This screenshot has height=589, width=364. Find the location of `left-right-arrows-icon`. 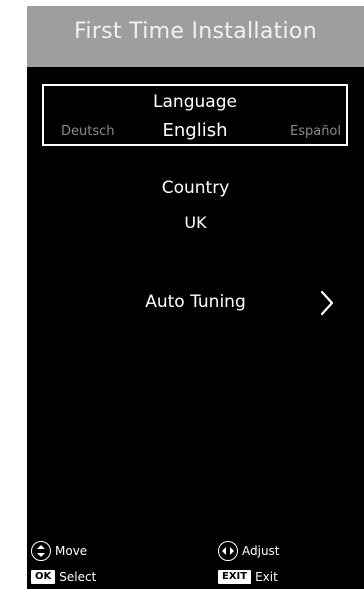

left-right-arrows-icon is located at coordinates (228, 551).